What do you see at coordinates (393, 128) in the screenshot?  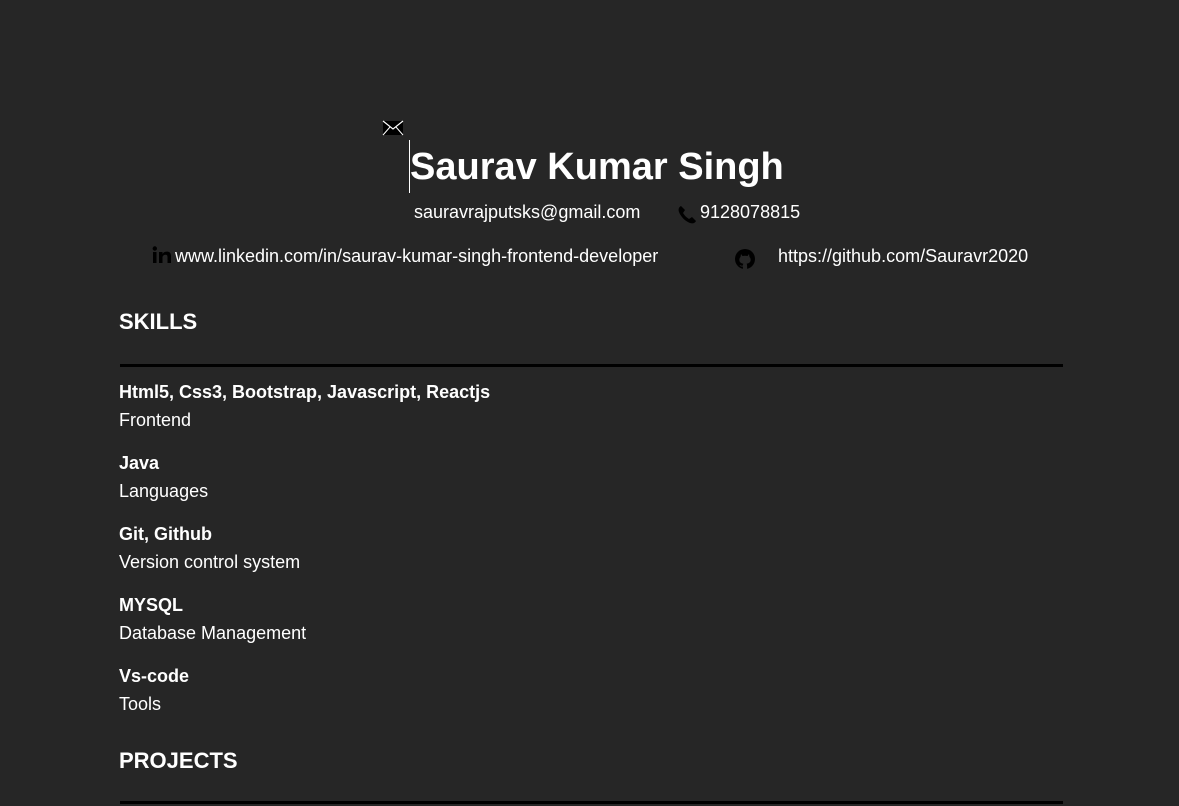 I see `mail-icon` at bounding box center [393, 128].